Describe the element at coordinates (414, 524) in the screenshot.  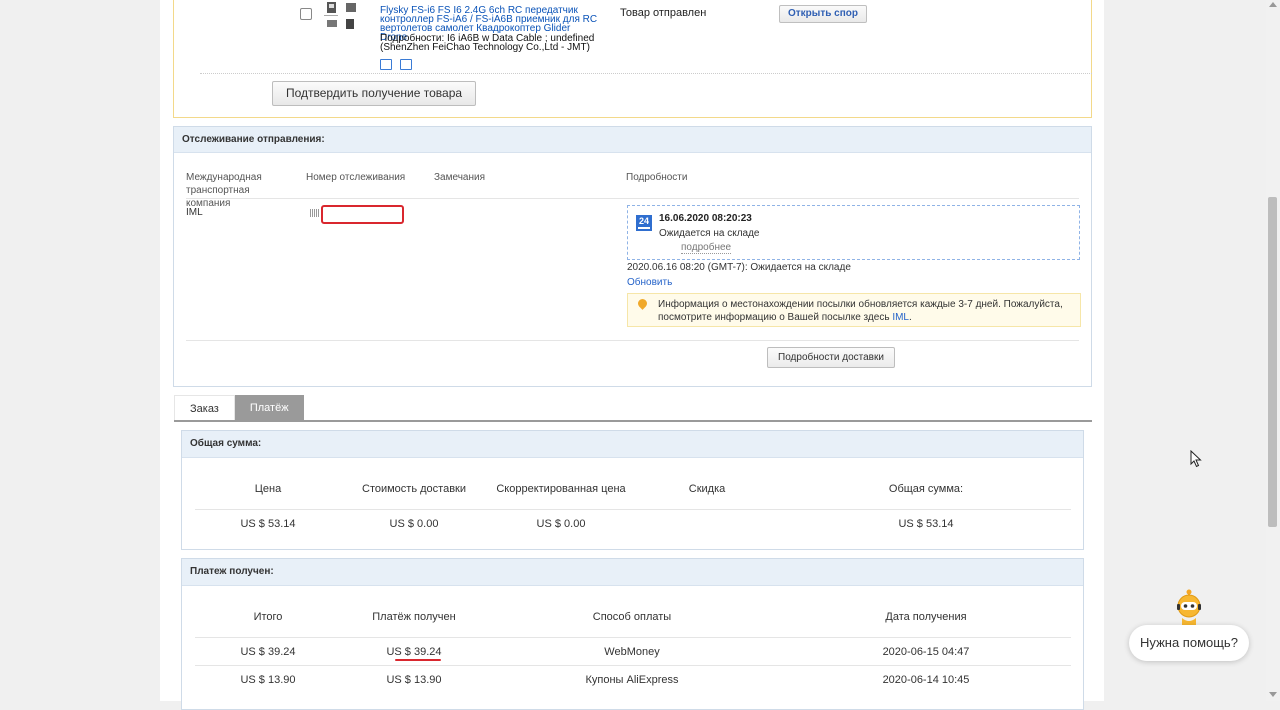
I see `shipping-value: US $ 0.00` at that location.